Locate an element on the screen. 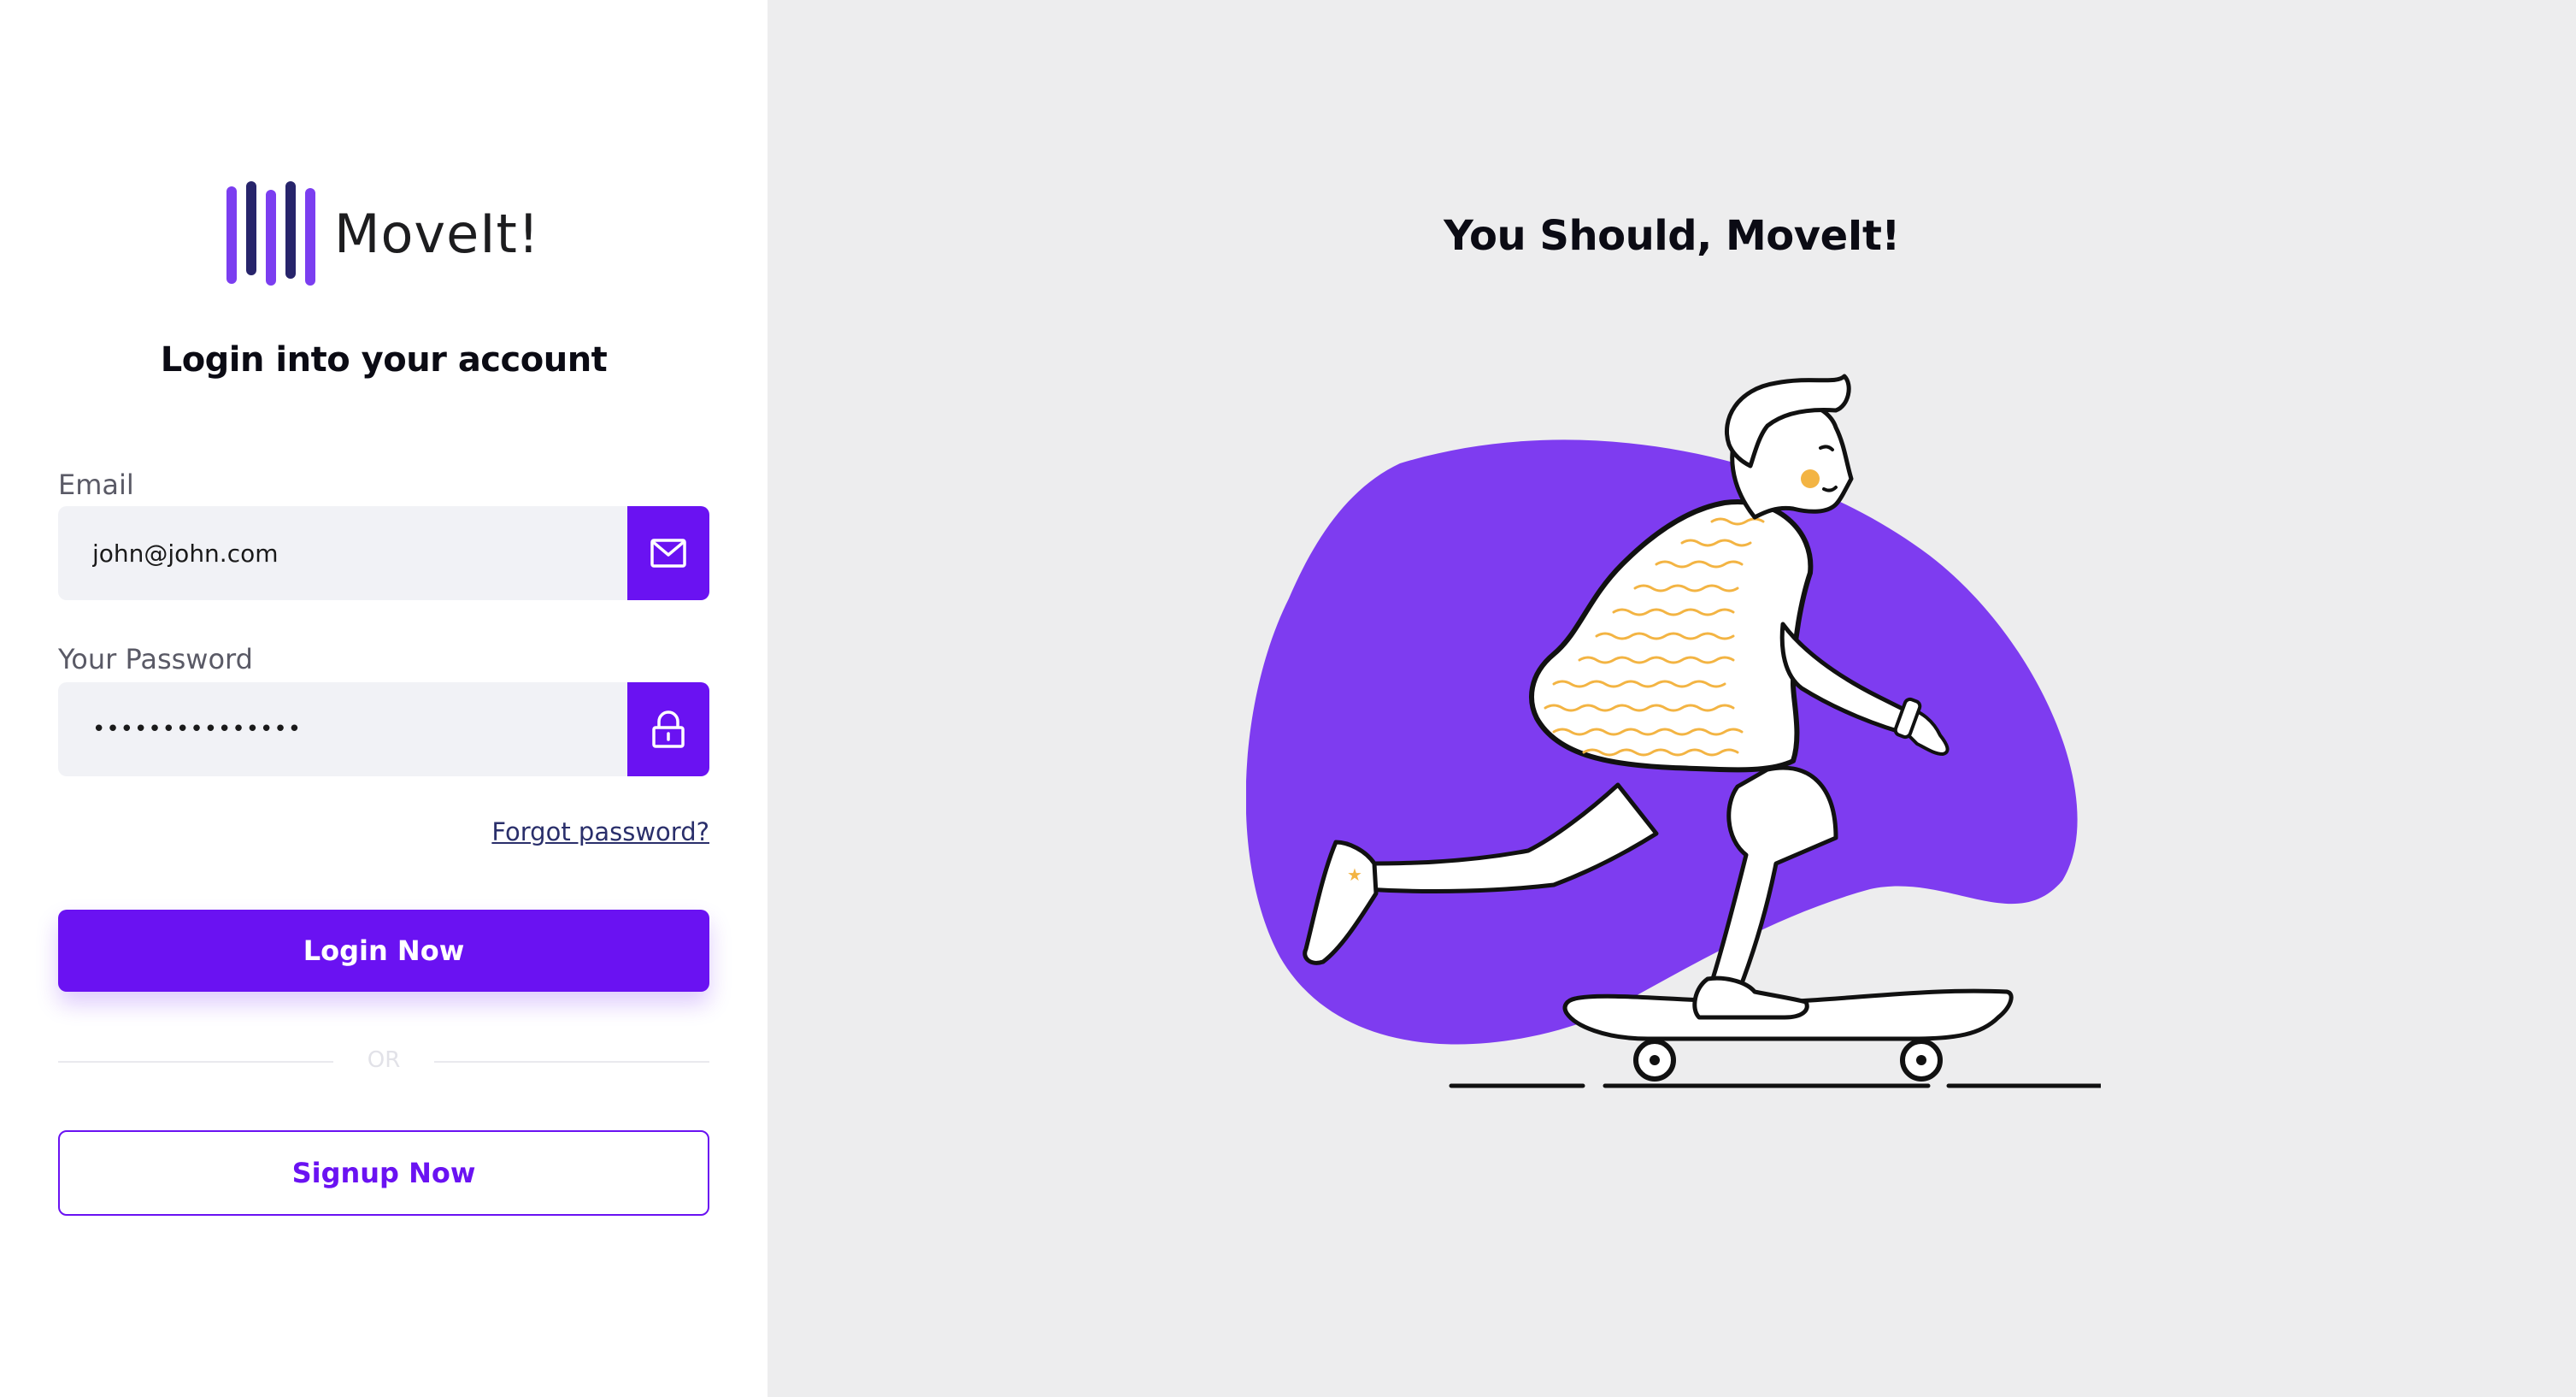 Image resolution: width=2576 pixels, height=1397 pixels. email-field is located at coordinates (383, 553).